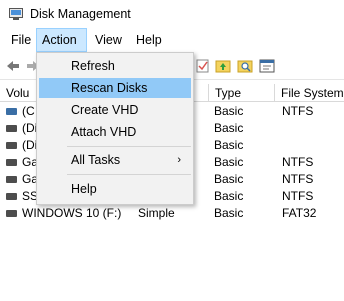 This screenshot has height=301, width=344. I want to click on up-folder-icon, so click(223, 66).